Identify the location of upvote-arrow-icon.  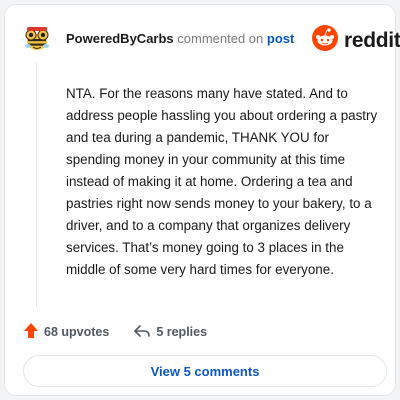
(31, 332).